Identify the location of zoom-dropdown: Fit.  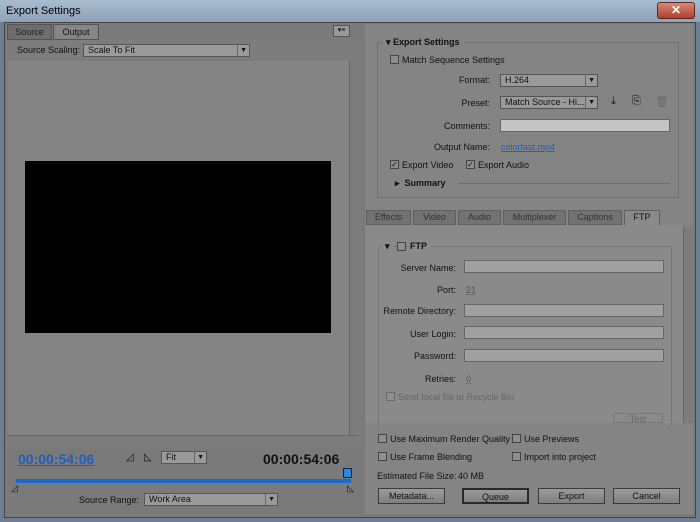
(184, 457).